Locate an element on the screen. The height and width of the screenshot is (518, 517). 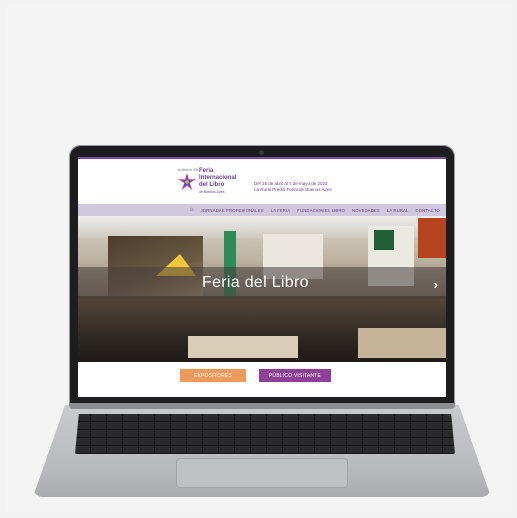
brand-line-3: del Libro is located at coordinates (212, 185).